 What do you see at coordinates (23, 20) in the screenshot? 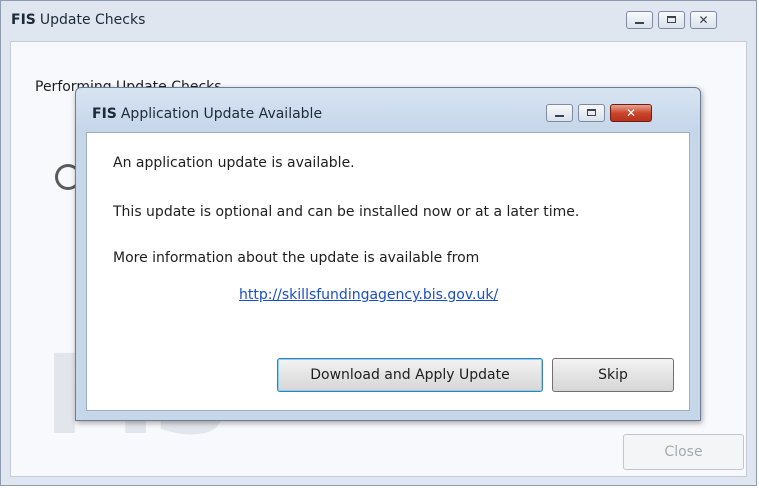
I see `window-brand: FIS` at bounding box center [23, 20].